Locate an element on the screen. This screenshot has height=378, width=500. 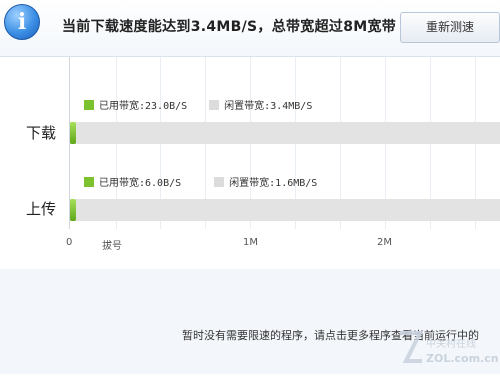
svg-text: 中关村在线 is located at coordinates (451, 343).